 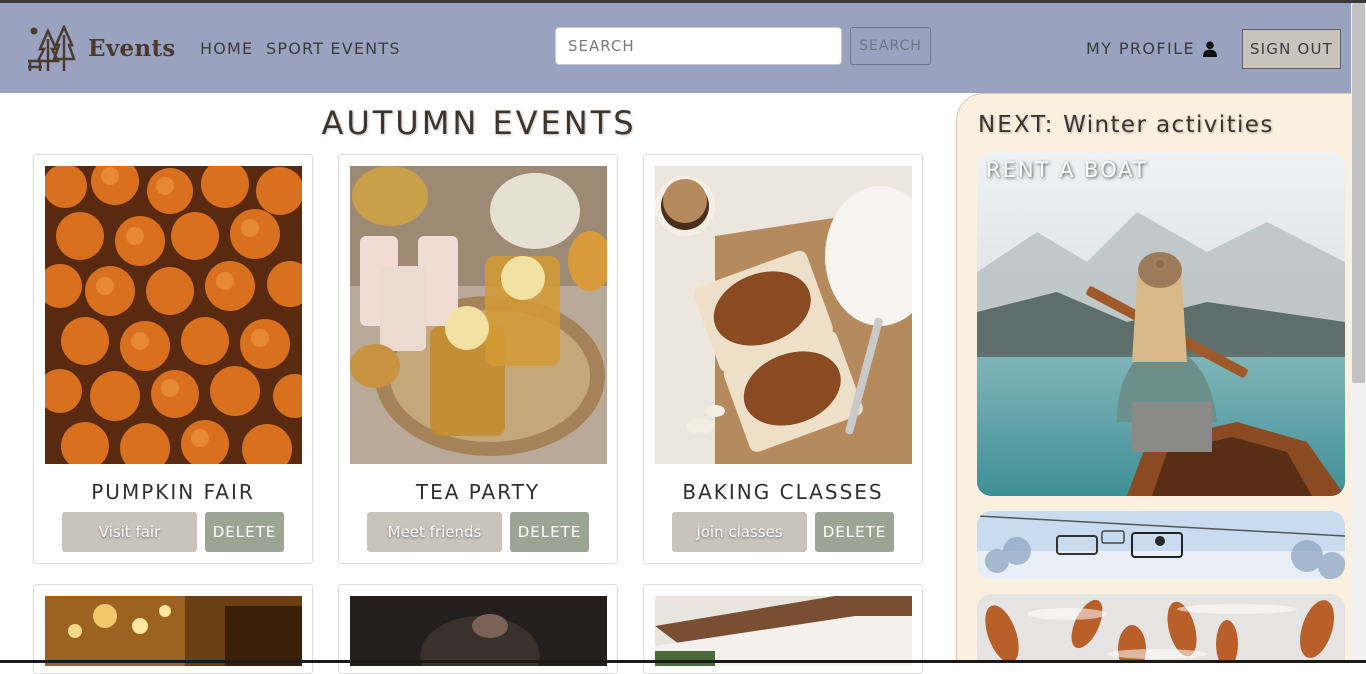 What do you see at coordinates (739, 532) in the screenshot?
I see `join-classes-button: Join classes` at bounding box center [739, 532].